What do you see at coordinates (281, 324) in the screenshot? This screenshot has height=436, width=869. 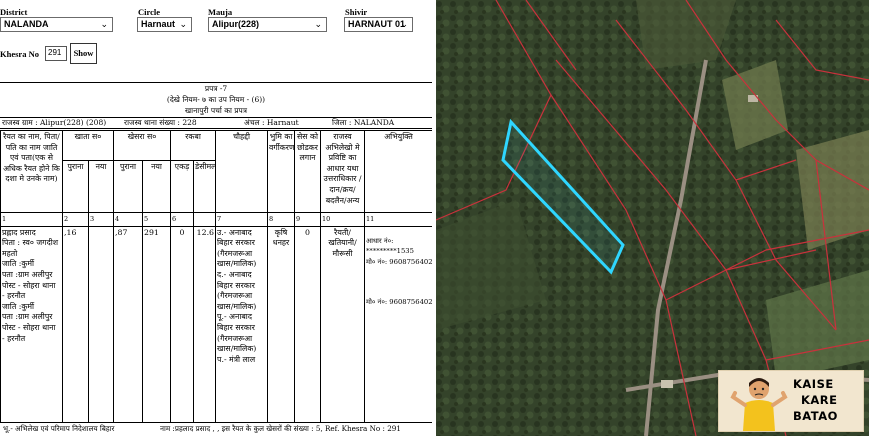 I see `bhumi-cell: कृषि धनहर` at bounding box center [281, 324].